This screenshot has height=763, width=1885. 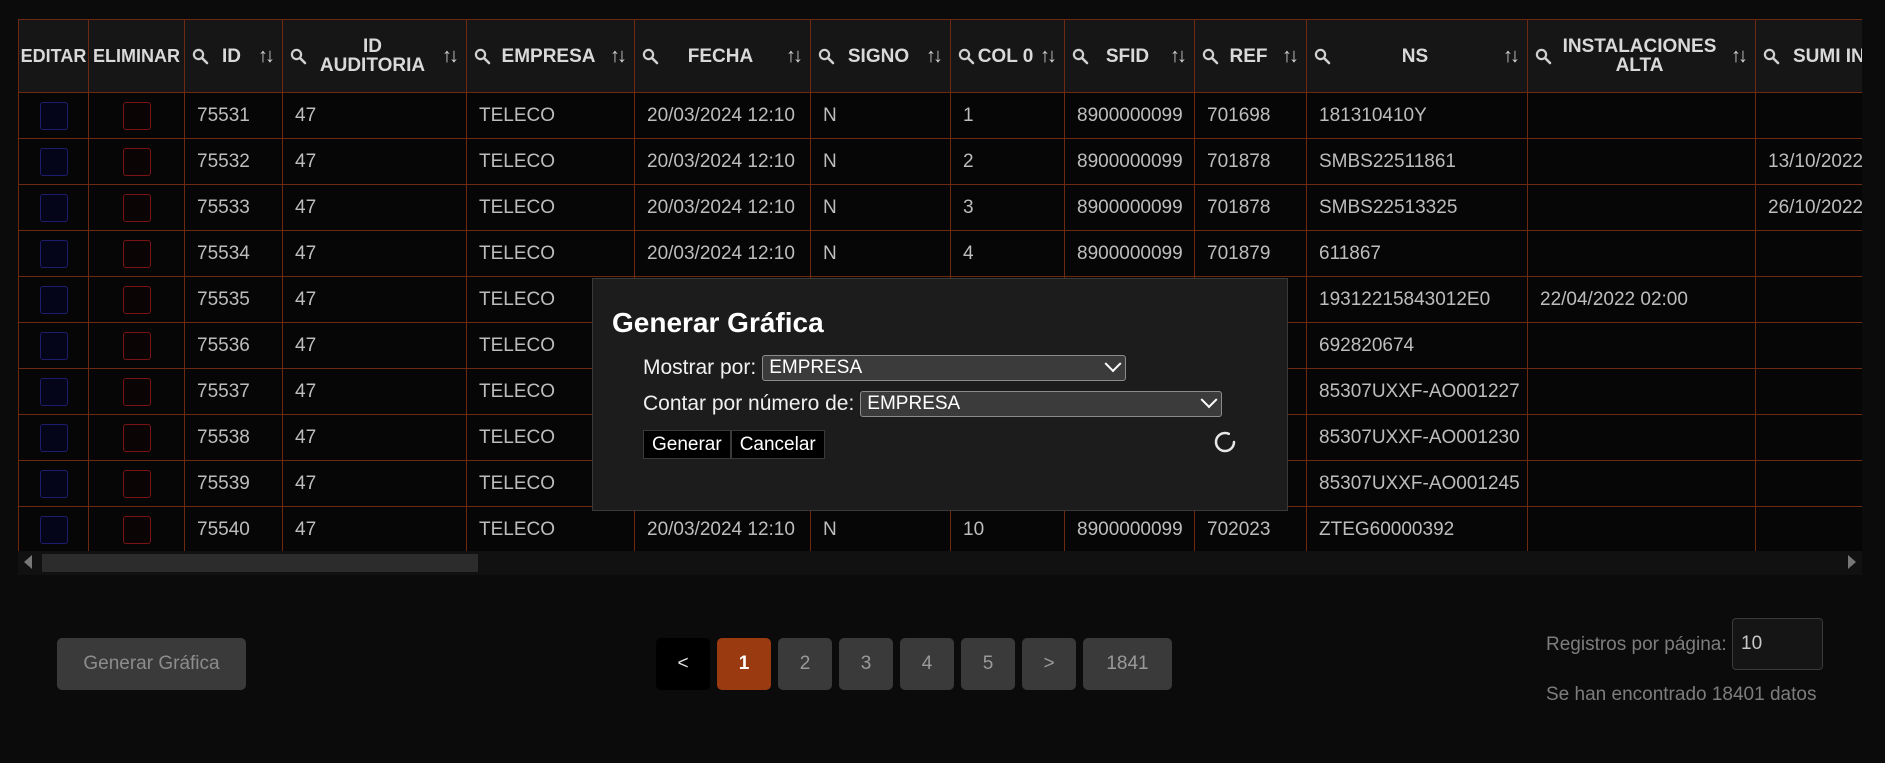 What do you see at coordinates (1041, 404) in the screenshot?
I see `count-by-select: EMPRESA` at bounding box center [1041, 404].